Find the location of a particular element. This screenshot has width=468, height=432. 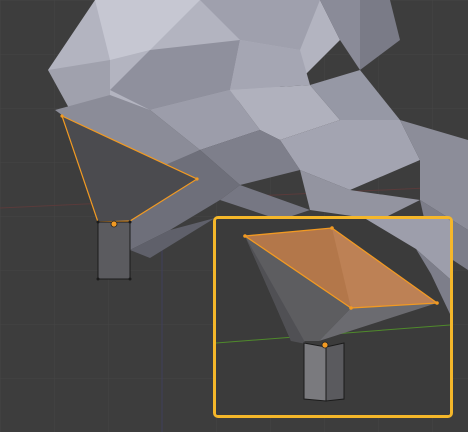

origin-point is located at coordinates (114, 224).